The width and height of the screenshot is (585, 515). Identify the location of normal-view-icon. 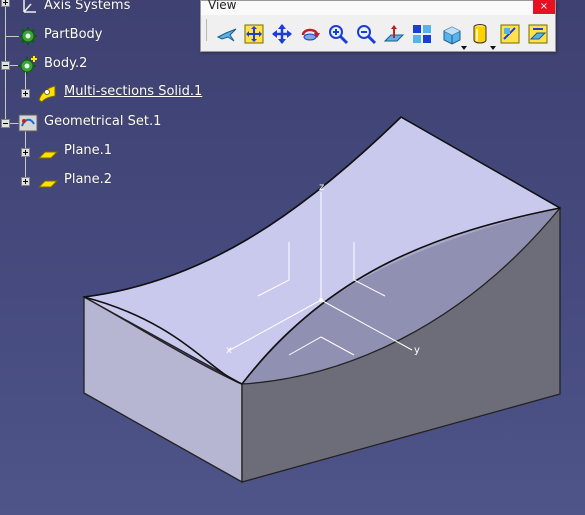
(394, 33).